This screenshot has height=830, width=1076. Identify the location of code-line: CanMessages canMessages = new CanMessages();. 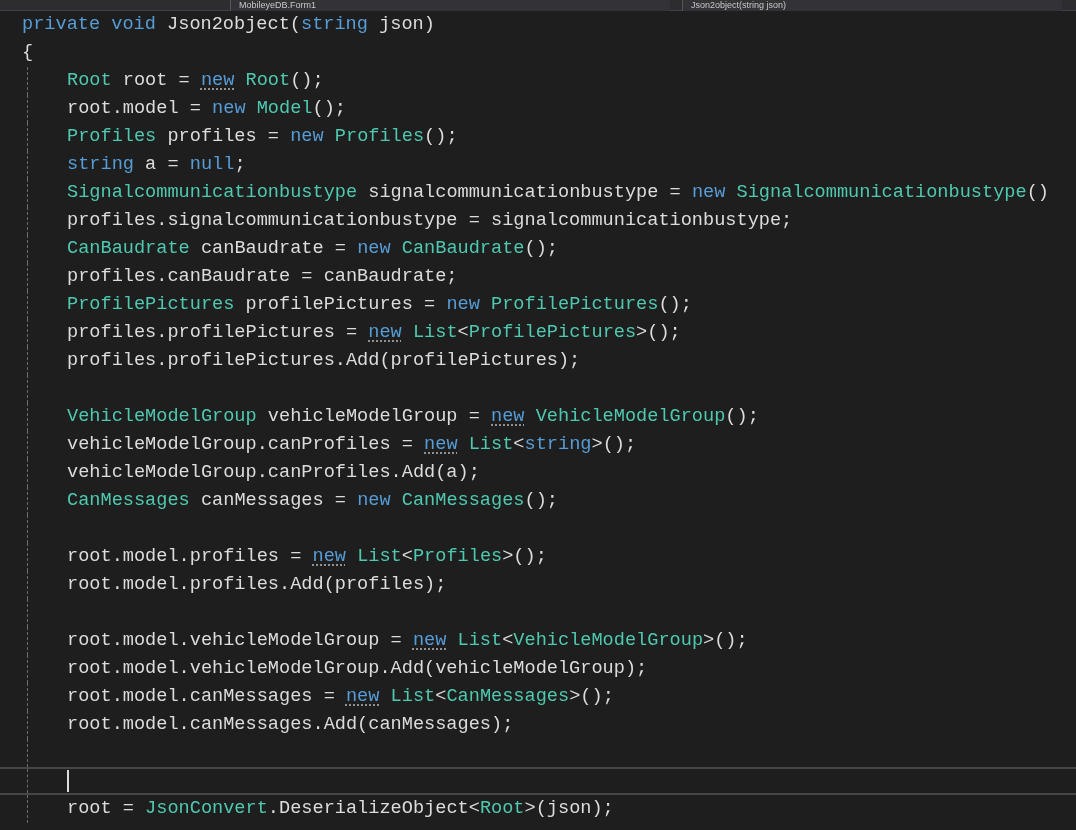
(312, 501).